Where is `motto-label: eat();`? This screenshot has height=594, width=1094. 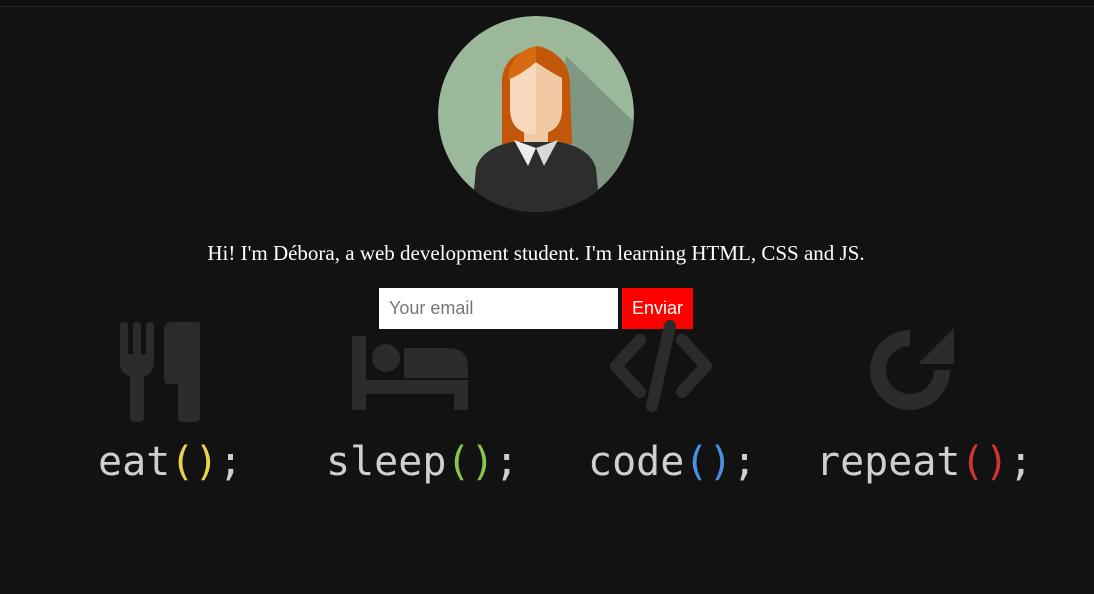 motto-label: eat(); is located at coordinates (170, 462).